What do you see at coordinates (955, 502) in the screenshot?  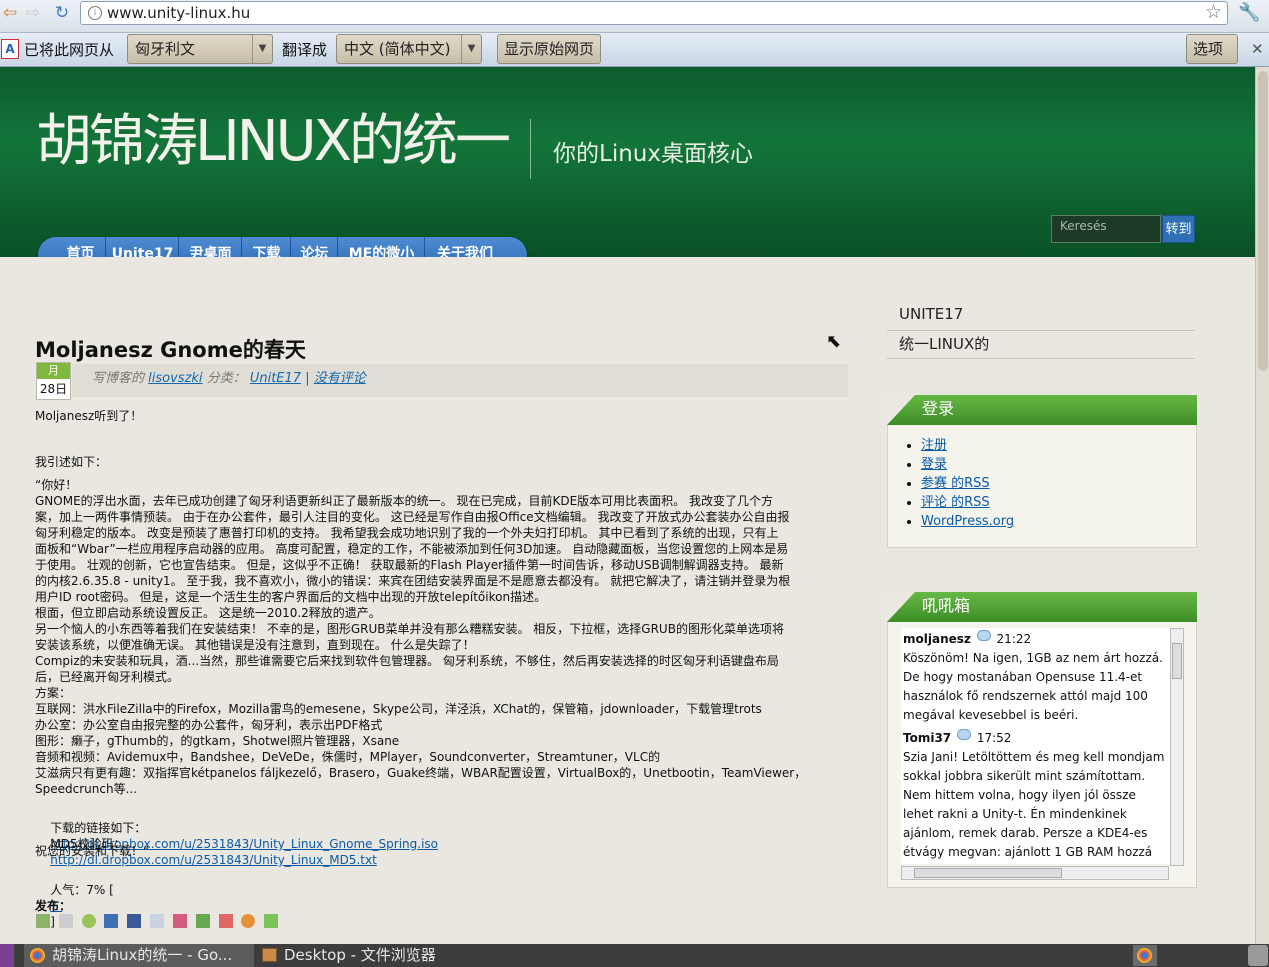 I see `comments-rss-link: 评论 的RSS` at bounding box center [955, 502].